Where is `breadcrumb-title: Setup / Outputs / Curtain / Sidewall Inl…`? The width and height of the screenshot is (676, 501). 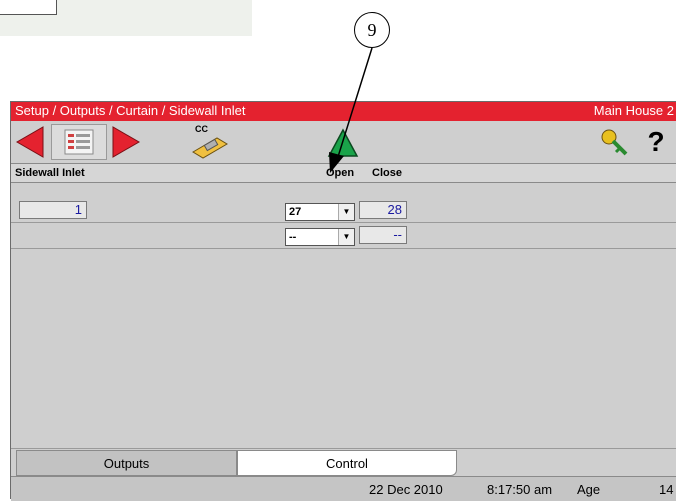
breadcrumb-title: Setup / Outputs / Curtain / Sidewall Inl… is located at coordinates (130, 110).